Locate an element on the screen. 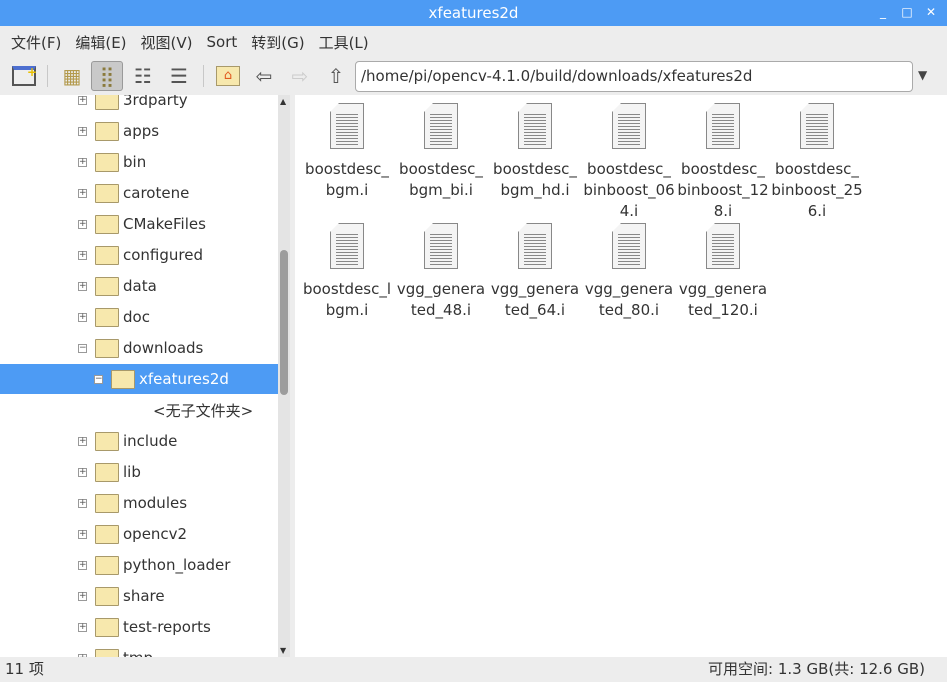 The width and height of the screenshot is (947, 682). forward-button: ⇨ is located at coordinates (300, 76).